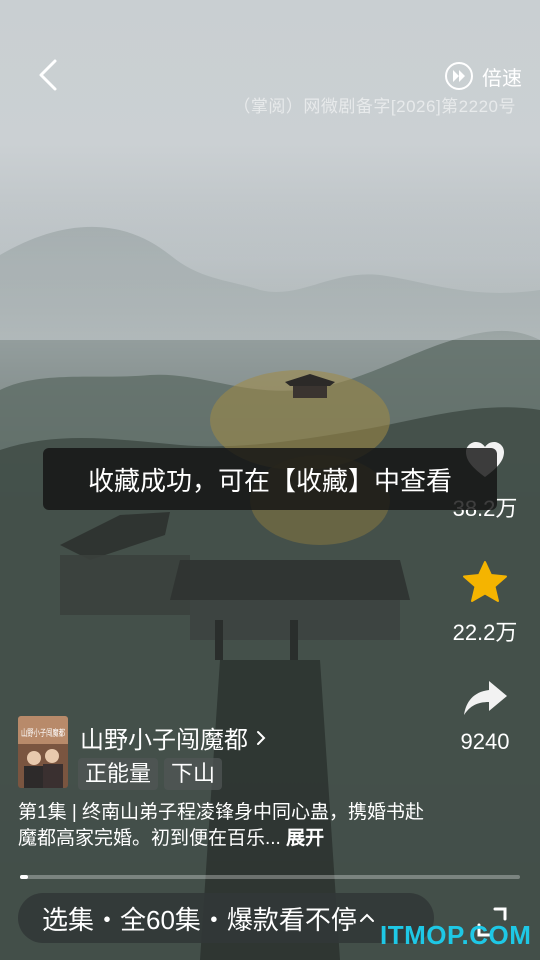 The image size is (540, 960). What do you see at coordinates (164, 740) in the screenshot?
I see `drama-title: 山野小子闯魔都` at bounding box center [164, 740].